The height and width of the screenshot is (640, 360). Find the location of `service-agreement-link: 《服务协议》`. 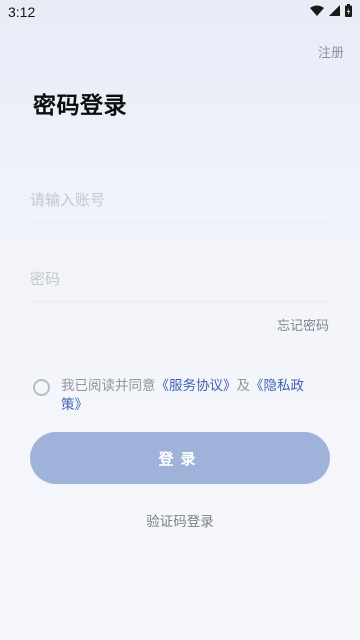

service-agreement-link: 《服务协议》 is located at coordinates (196, 386).